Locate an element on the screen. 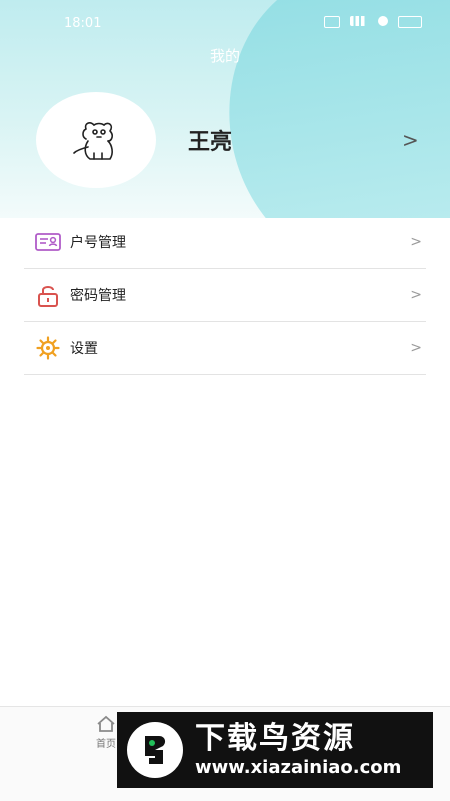  nav-home: 首页 is located at coordinates (106, 732).